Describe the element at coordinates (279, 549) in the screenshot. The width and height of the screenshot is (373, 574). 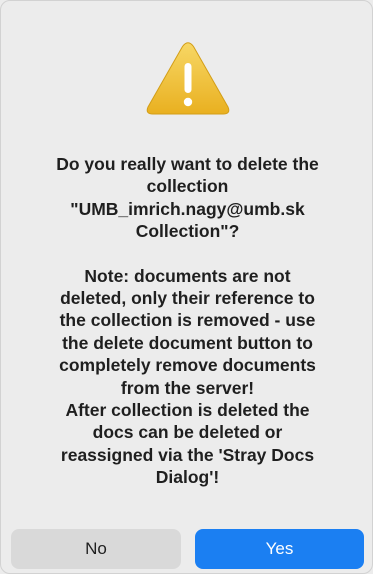
I see `yes-button: Yes` at that location.